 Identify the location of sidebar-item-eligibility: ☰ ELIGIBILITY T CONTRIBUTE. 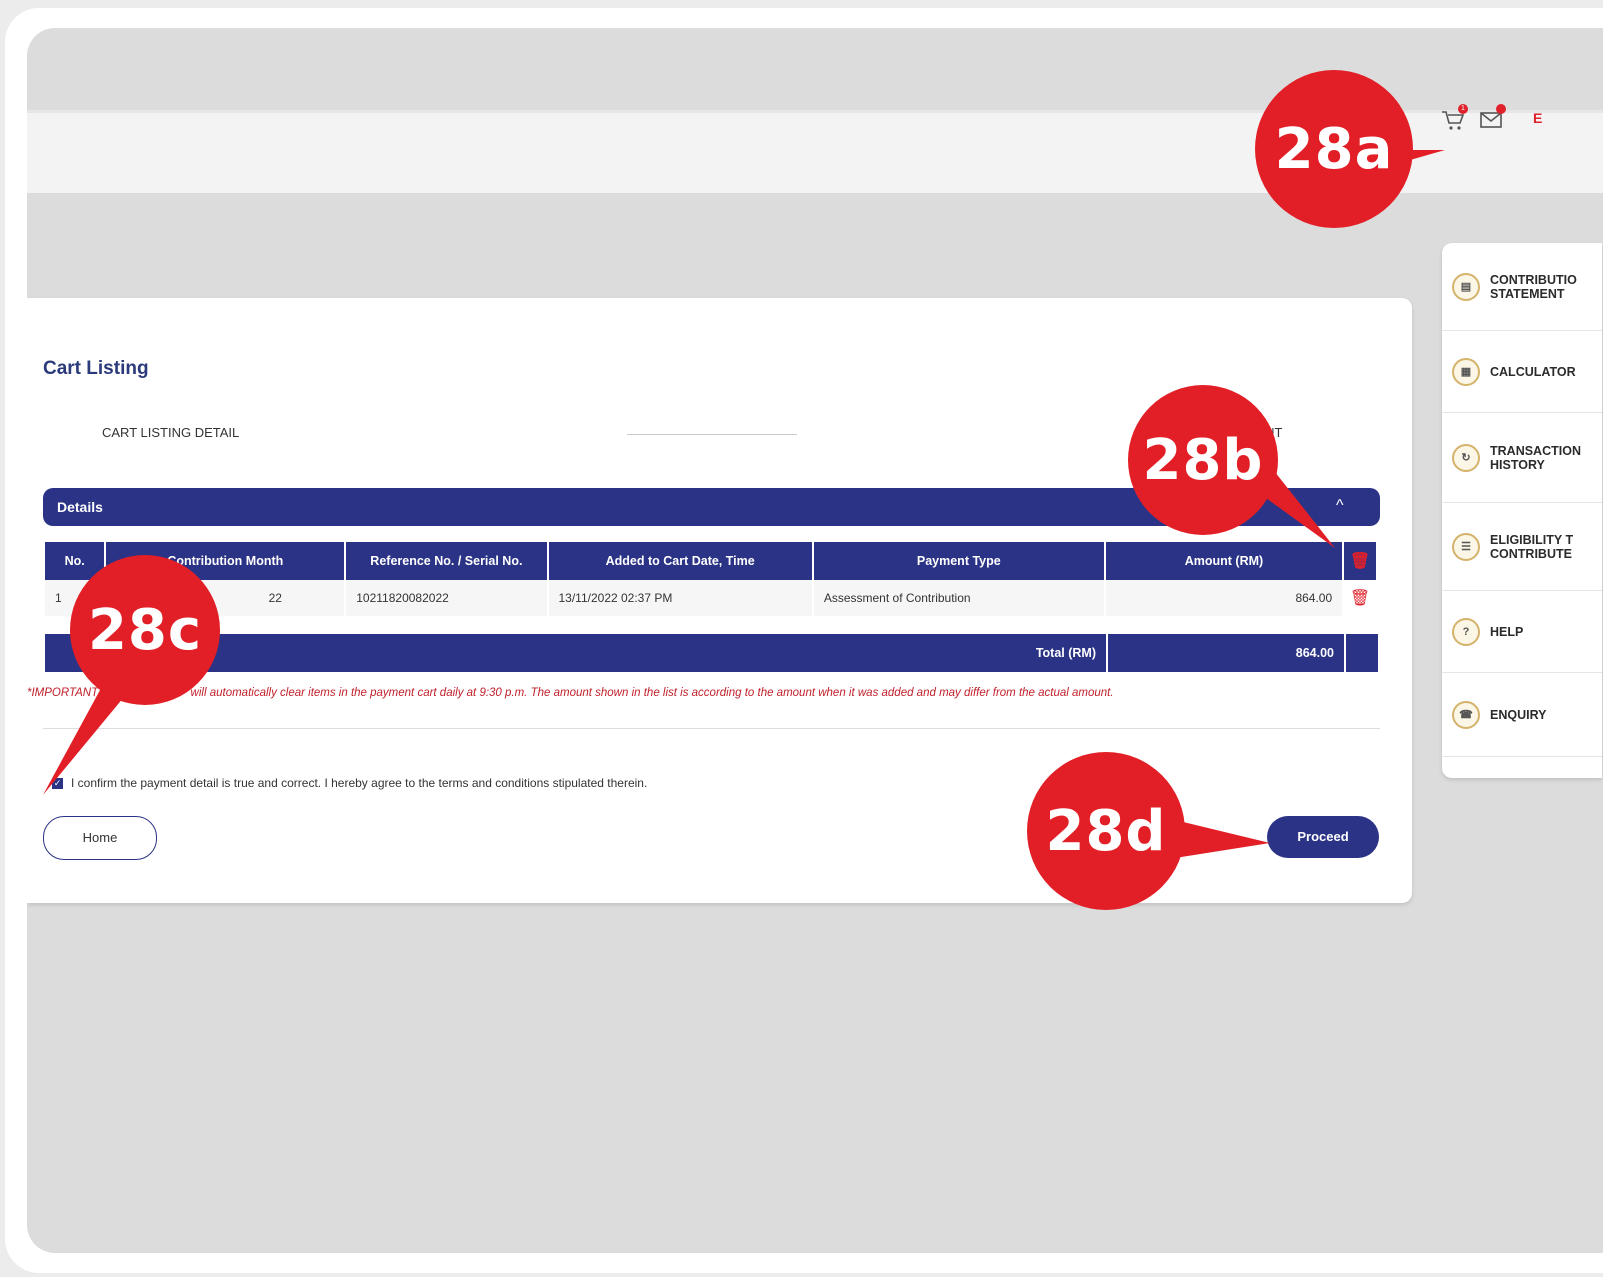
(1522, 547).